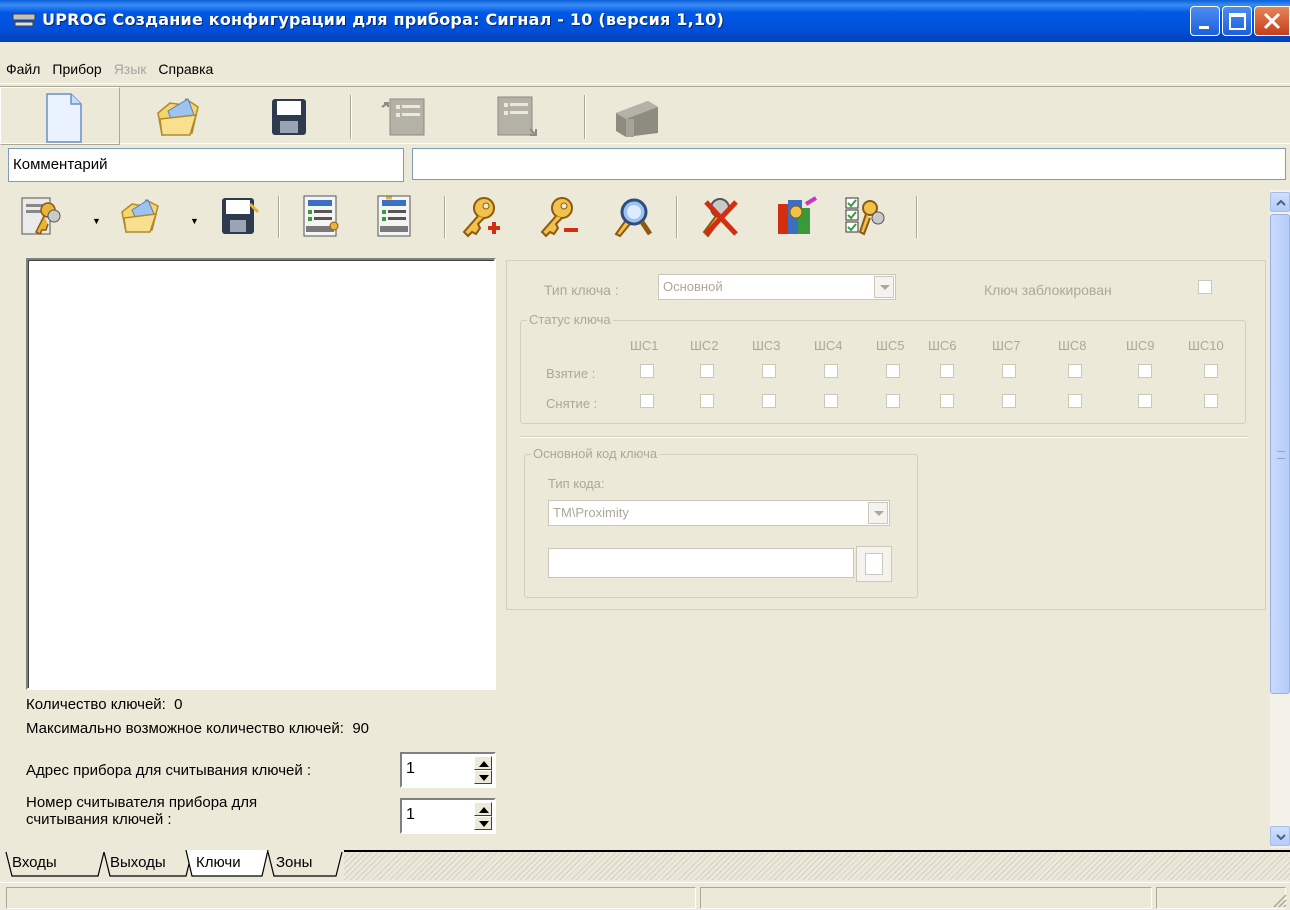 This screenshot has width=1290, height=910. I want to click on device-button, so click(634, 117).